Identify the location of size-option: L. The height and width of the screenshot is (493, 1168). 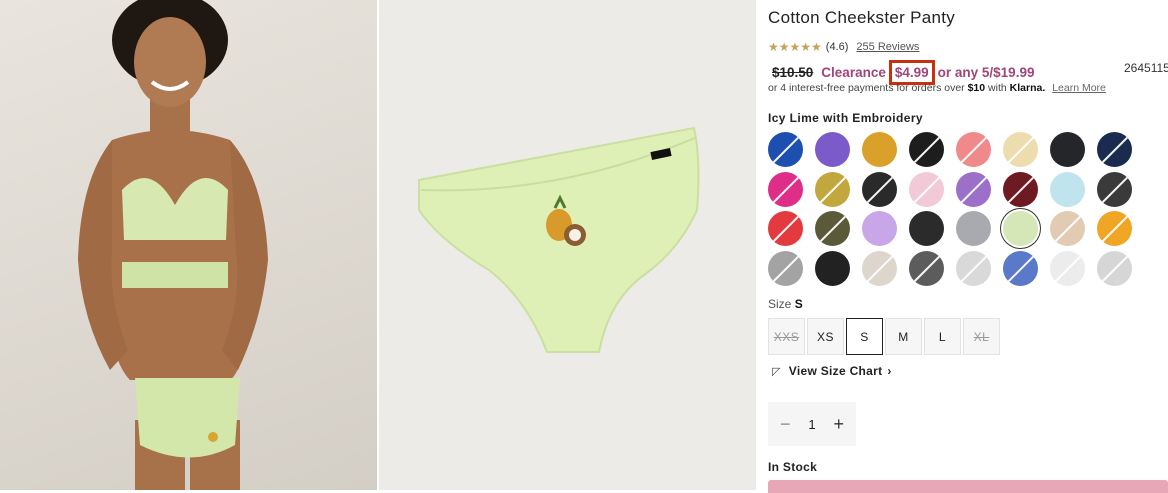
(942, 336).